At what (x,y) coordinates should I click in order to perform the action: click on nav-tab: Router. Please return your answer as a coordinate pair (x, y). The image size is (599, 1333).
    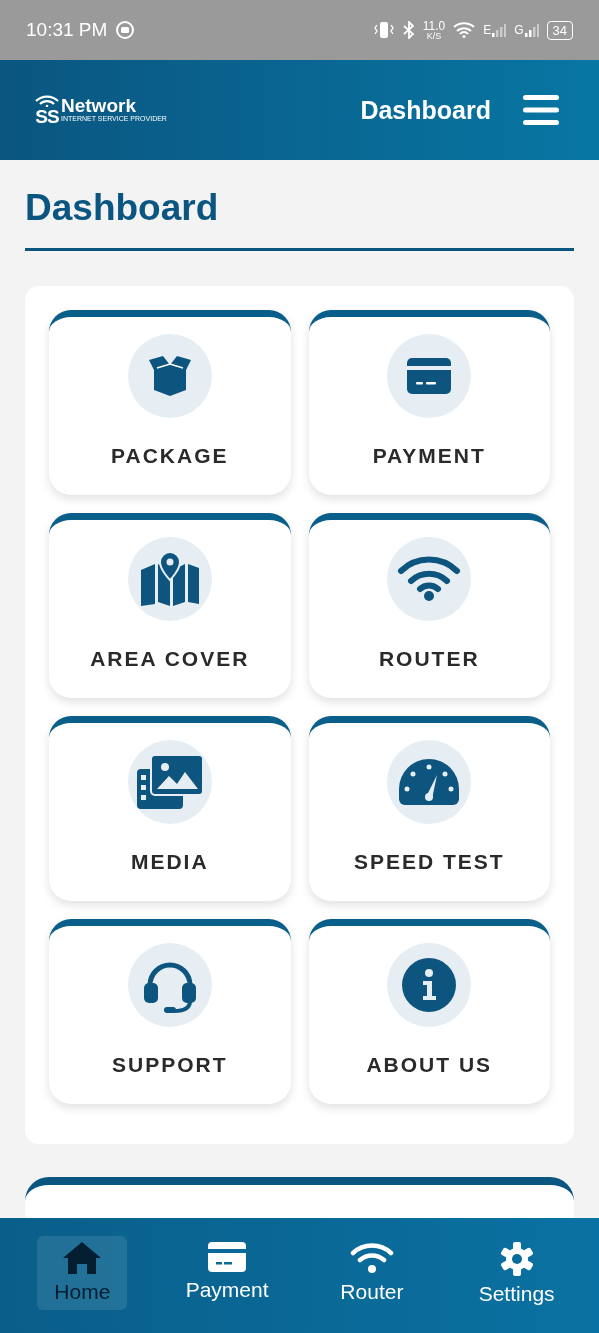
    Looking at the image, I should click on (371, 1273).